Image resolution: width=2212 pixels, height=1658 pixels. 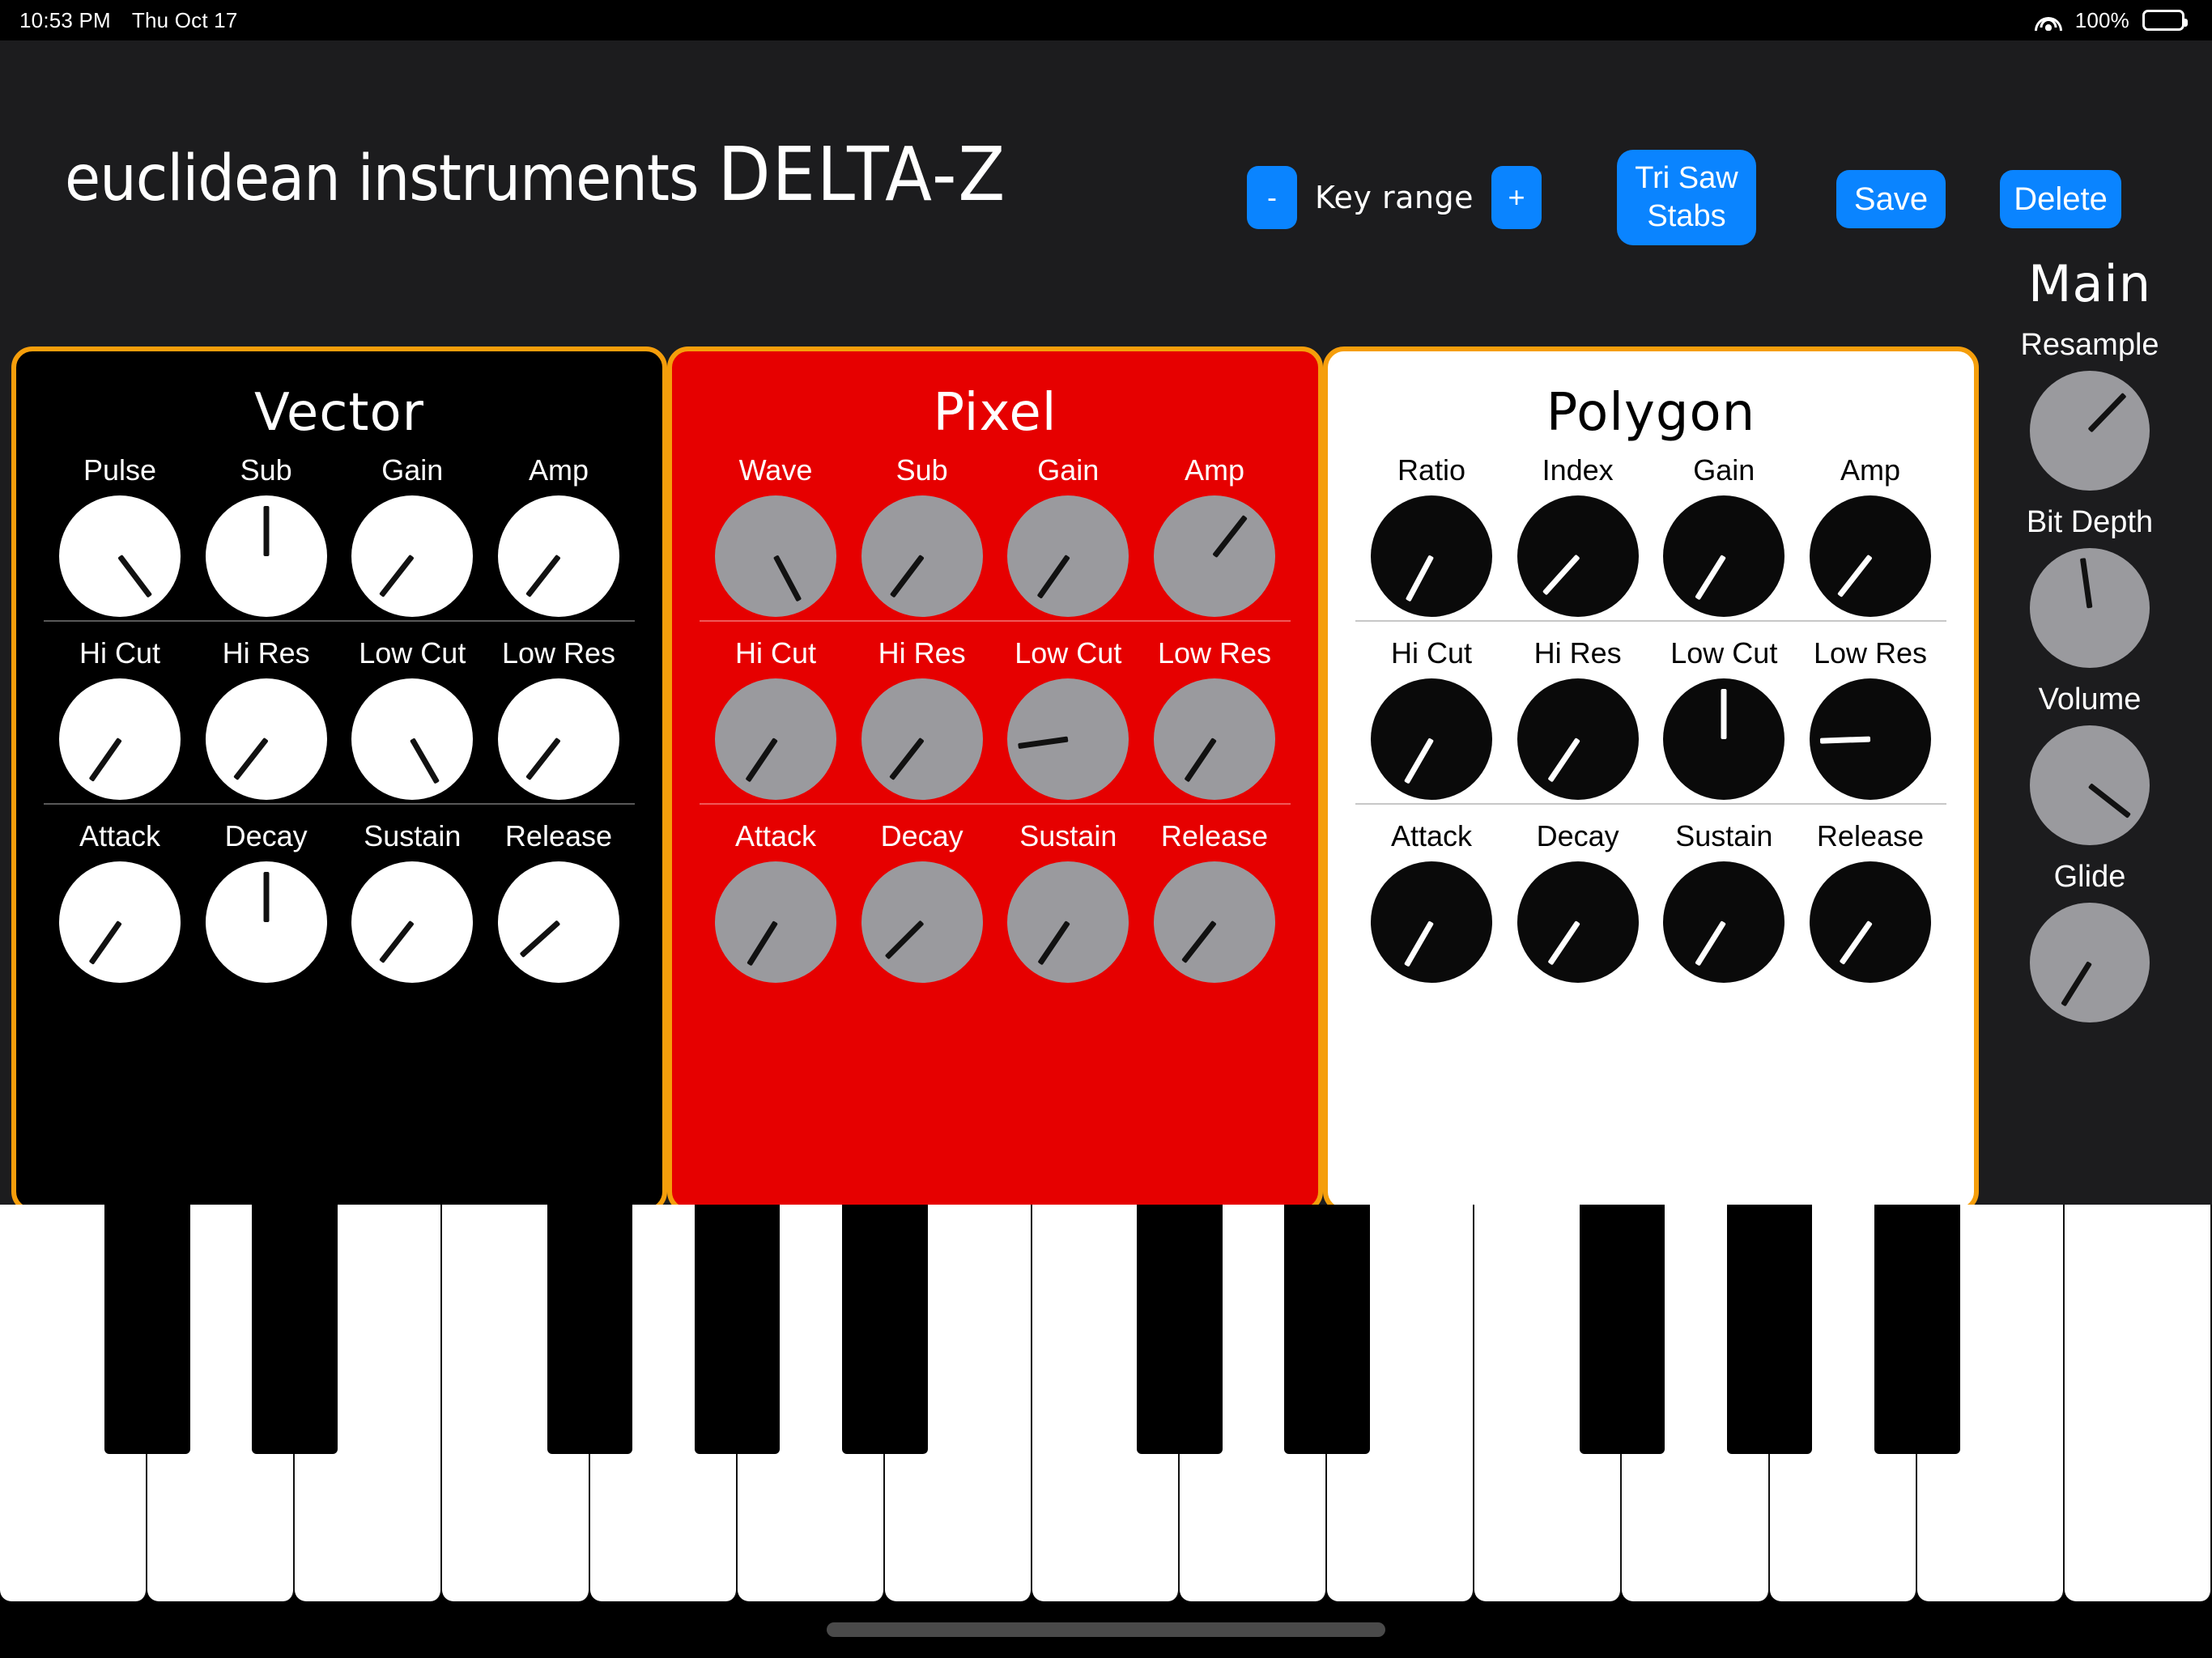 I want to click on logo-brand-text: euclidean instruments, so click(x=383, y=178).